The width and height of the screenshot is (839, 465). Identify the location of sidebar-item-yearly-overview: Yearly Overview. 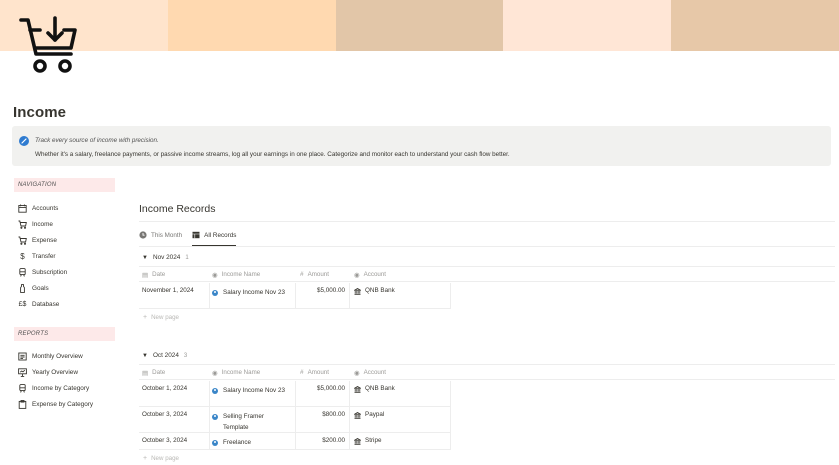
(48, 372).